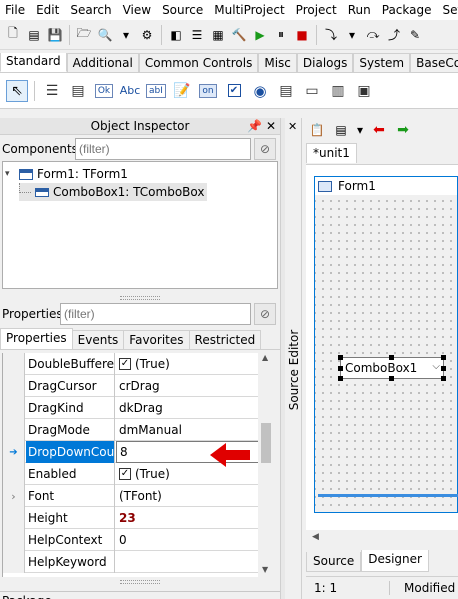 This screenshot has height=599, width=458. Describe the element at coordinates (266, 465) in the screenshot. I see `property-grid-scrollbar: ▲ ▼` at that location.